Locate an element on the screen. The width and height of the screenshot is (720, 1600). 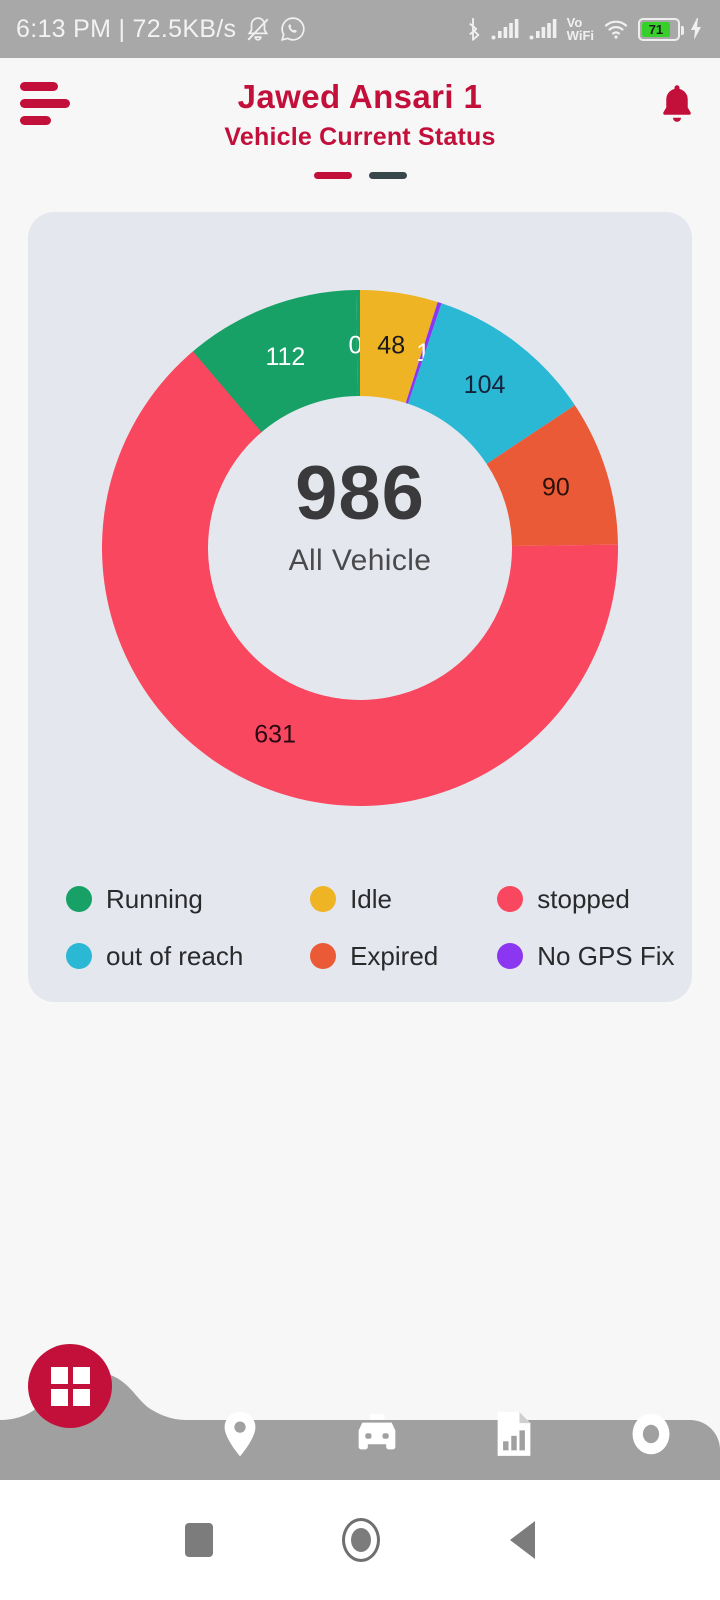
volte-label-bottom: WiFi is located at coordinates (580, 35).